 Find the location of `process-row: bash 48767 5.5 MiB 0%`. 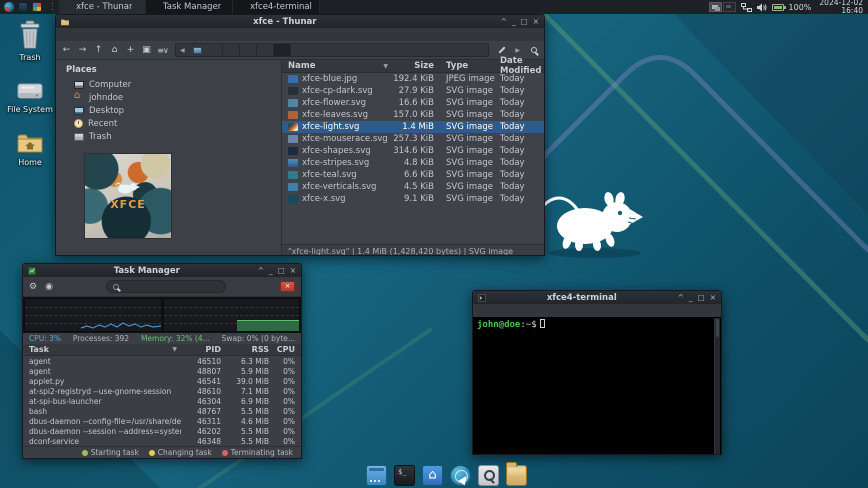

process-row: bash 48767 5.5 MiB 0% is located at coordinates (162, 411).